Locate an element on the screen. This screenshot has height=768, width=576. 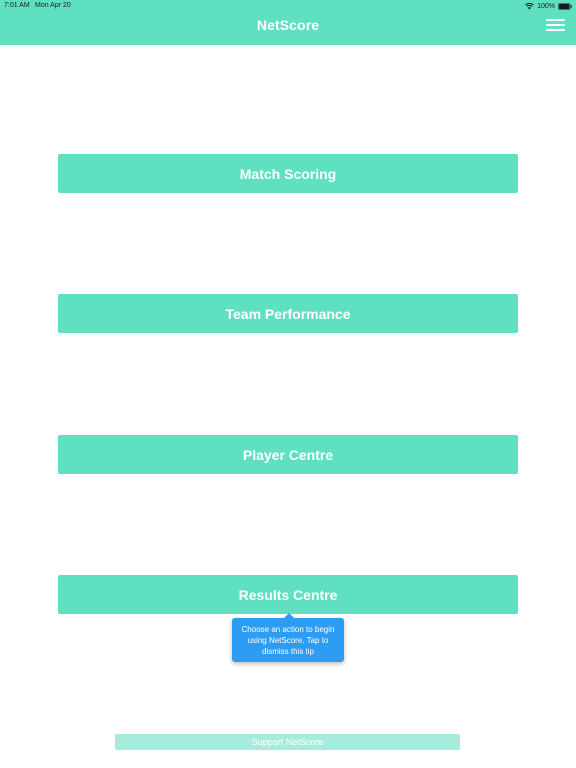
app-title: NetScore is located at coordinates (288, 25).